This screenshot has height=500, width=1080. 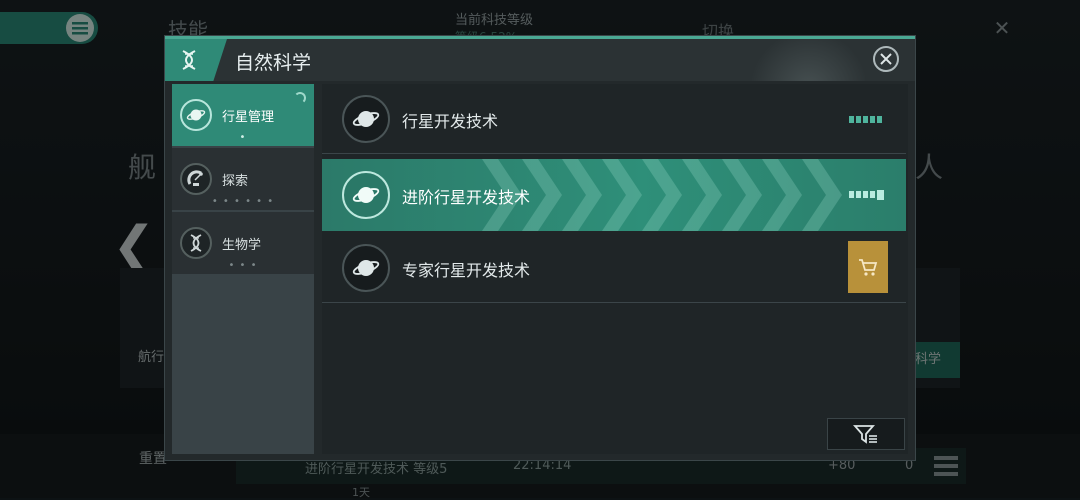 What do you see at coordinates (248, 117) in the screenshot?
I see `category-label: 行星管理` at bounding box center [248, 117].